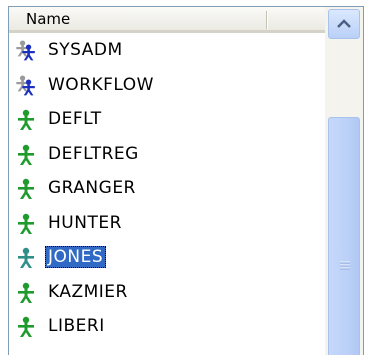 This screenshot has width=365, height=355. Describe the element at coordinates (167, 50) in the screenshot. I see `list-item: SYSADM` at that location.